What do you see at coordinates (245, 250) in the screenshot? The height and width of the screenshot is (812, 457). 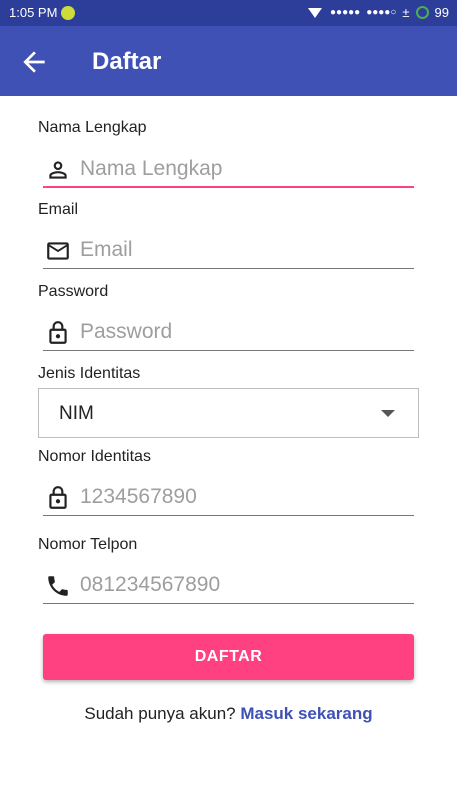 I see `email-input` at bounding box center [245, 250].